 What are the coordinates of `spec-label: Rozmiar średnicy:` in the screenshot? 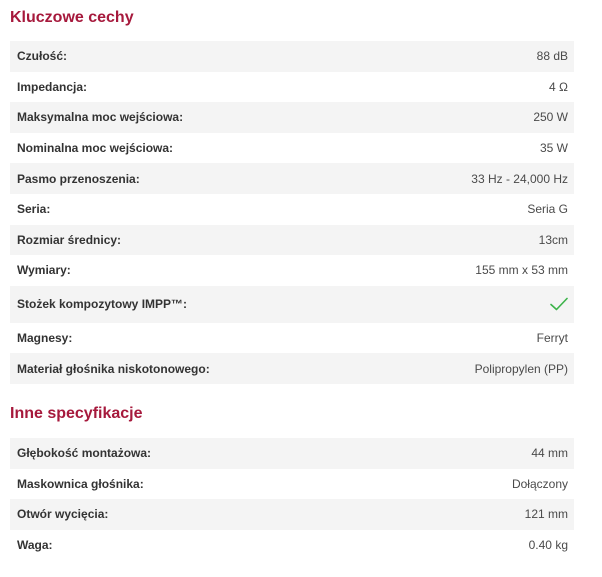 It's located at (69, 239).